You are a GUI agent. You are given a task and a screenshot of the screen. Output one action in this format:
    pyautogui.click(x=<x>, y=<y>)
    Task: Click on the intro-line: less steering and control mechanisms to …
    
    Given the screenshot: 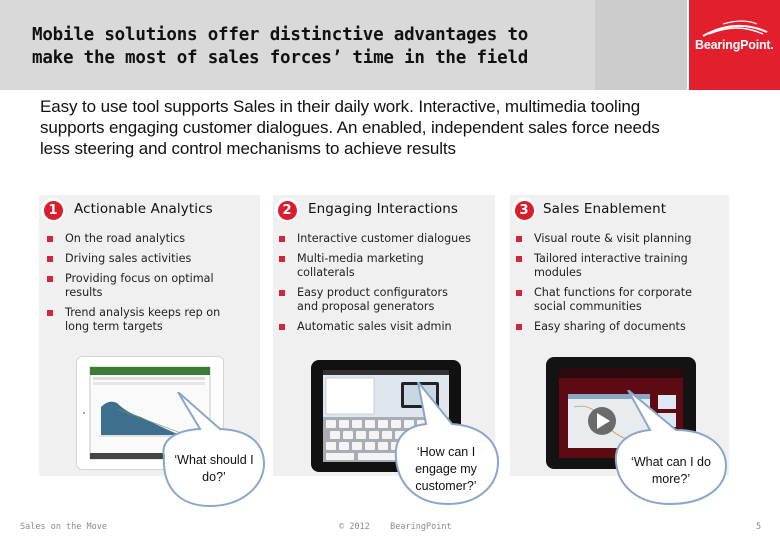 What is the action you would take?
    pyautogui.click(x=248, y=148)
    